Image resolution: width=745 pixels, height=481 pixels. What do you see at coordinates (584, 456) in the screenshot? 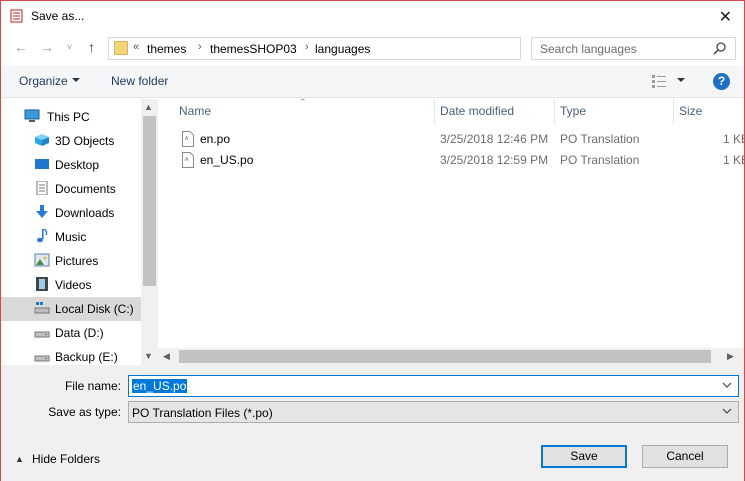
I see `save-button: Save` at bounding box center [584, 456].